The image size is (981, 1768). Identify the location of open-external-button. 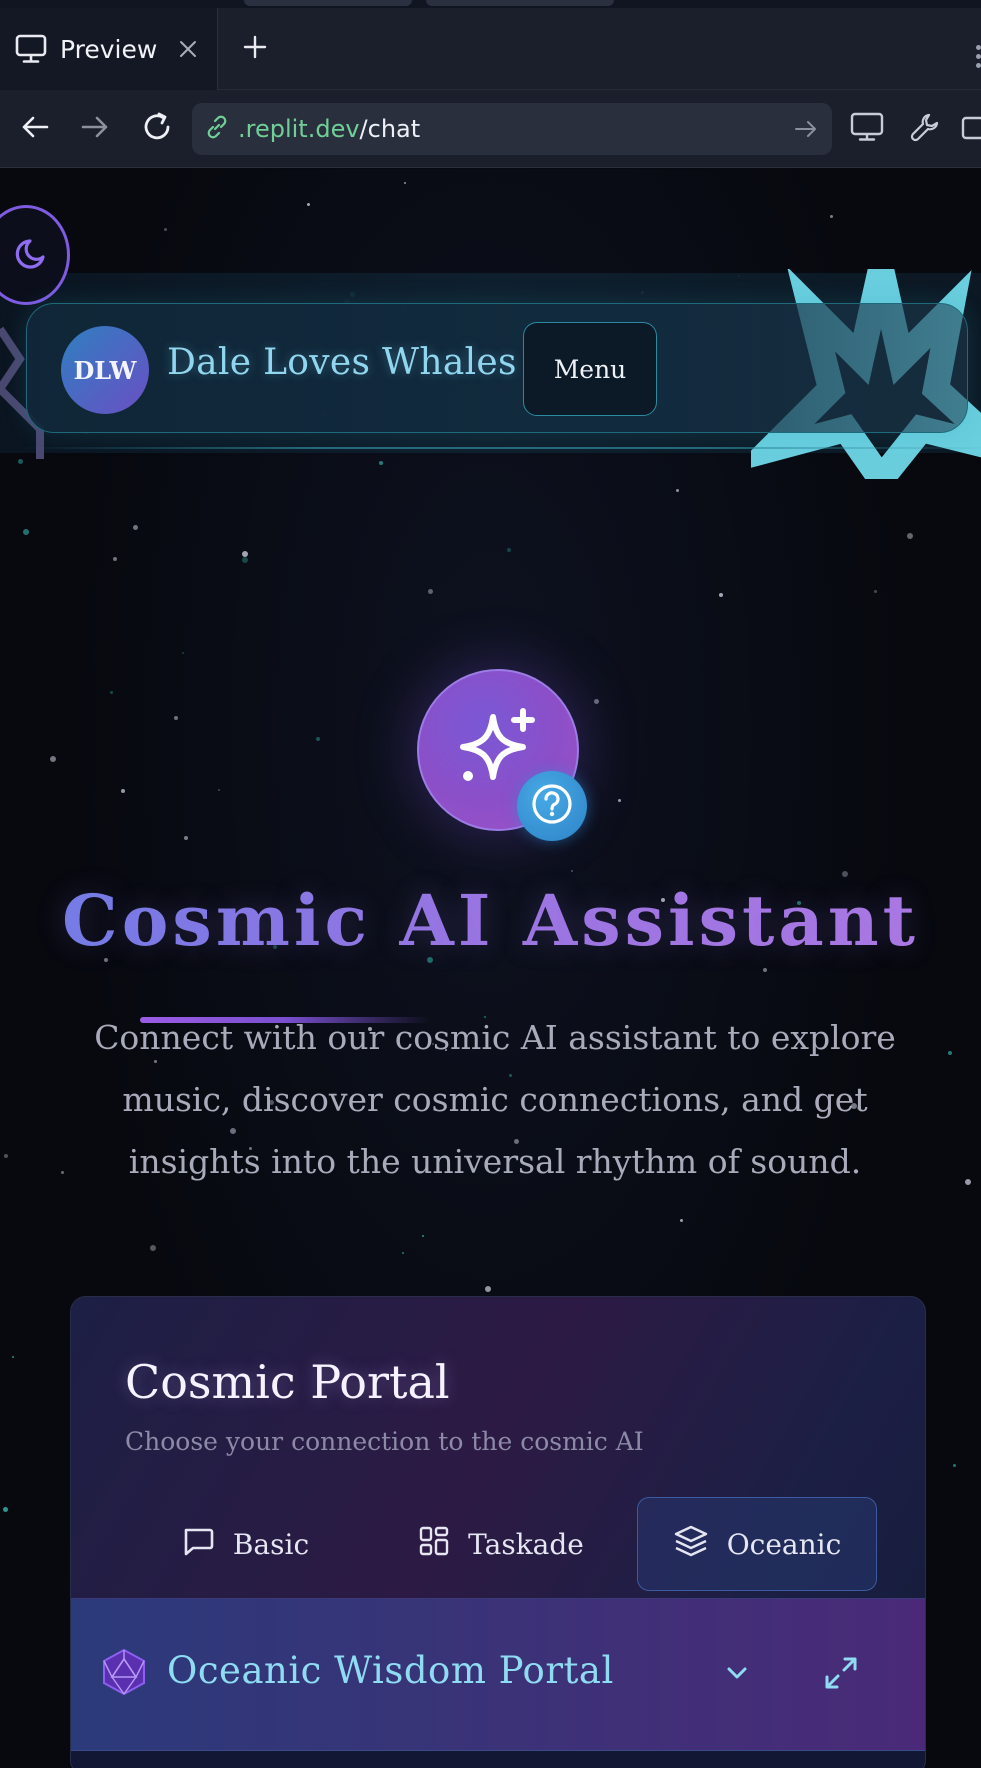
(970, 129).